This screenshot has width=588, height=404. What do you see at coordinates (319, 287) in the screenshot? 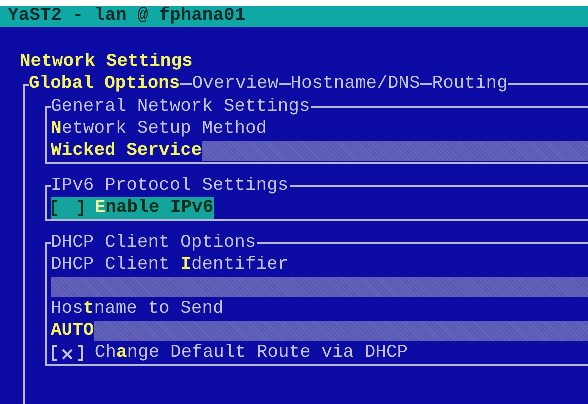
I see `input-field` at bounding box center [319, 287].